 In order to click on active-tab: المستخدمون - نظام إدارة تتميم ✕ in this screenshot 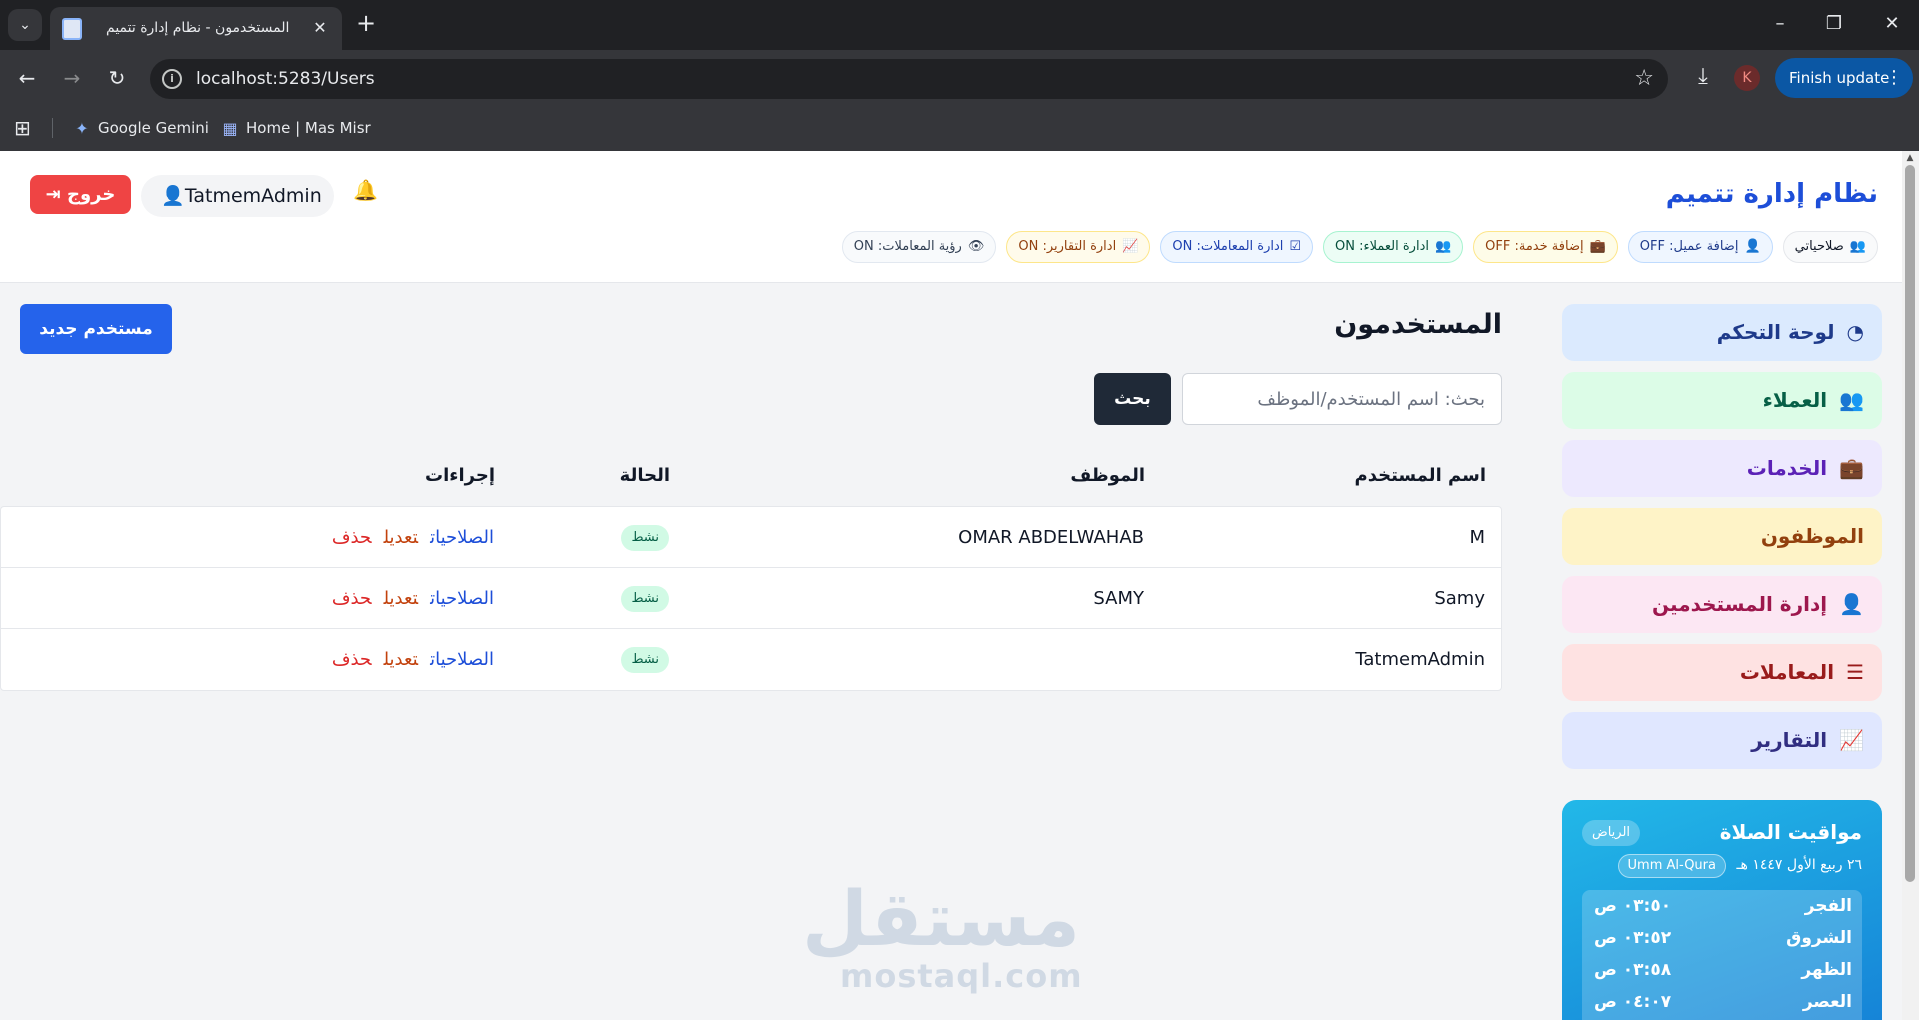, I will do `click(196, 28)`.